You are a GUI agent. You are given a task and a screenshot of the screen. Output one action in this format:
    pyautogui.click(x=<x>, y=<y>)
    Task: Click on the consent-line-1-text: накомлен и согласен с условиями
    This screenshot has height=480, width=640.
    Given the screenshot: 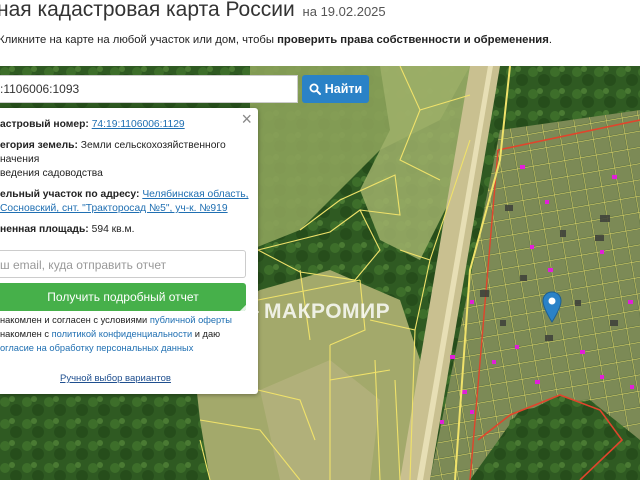 What is the action you would take?
    pyautogui.click(x=75, y=320)
    